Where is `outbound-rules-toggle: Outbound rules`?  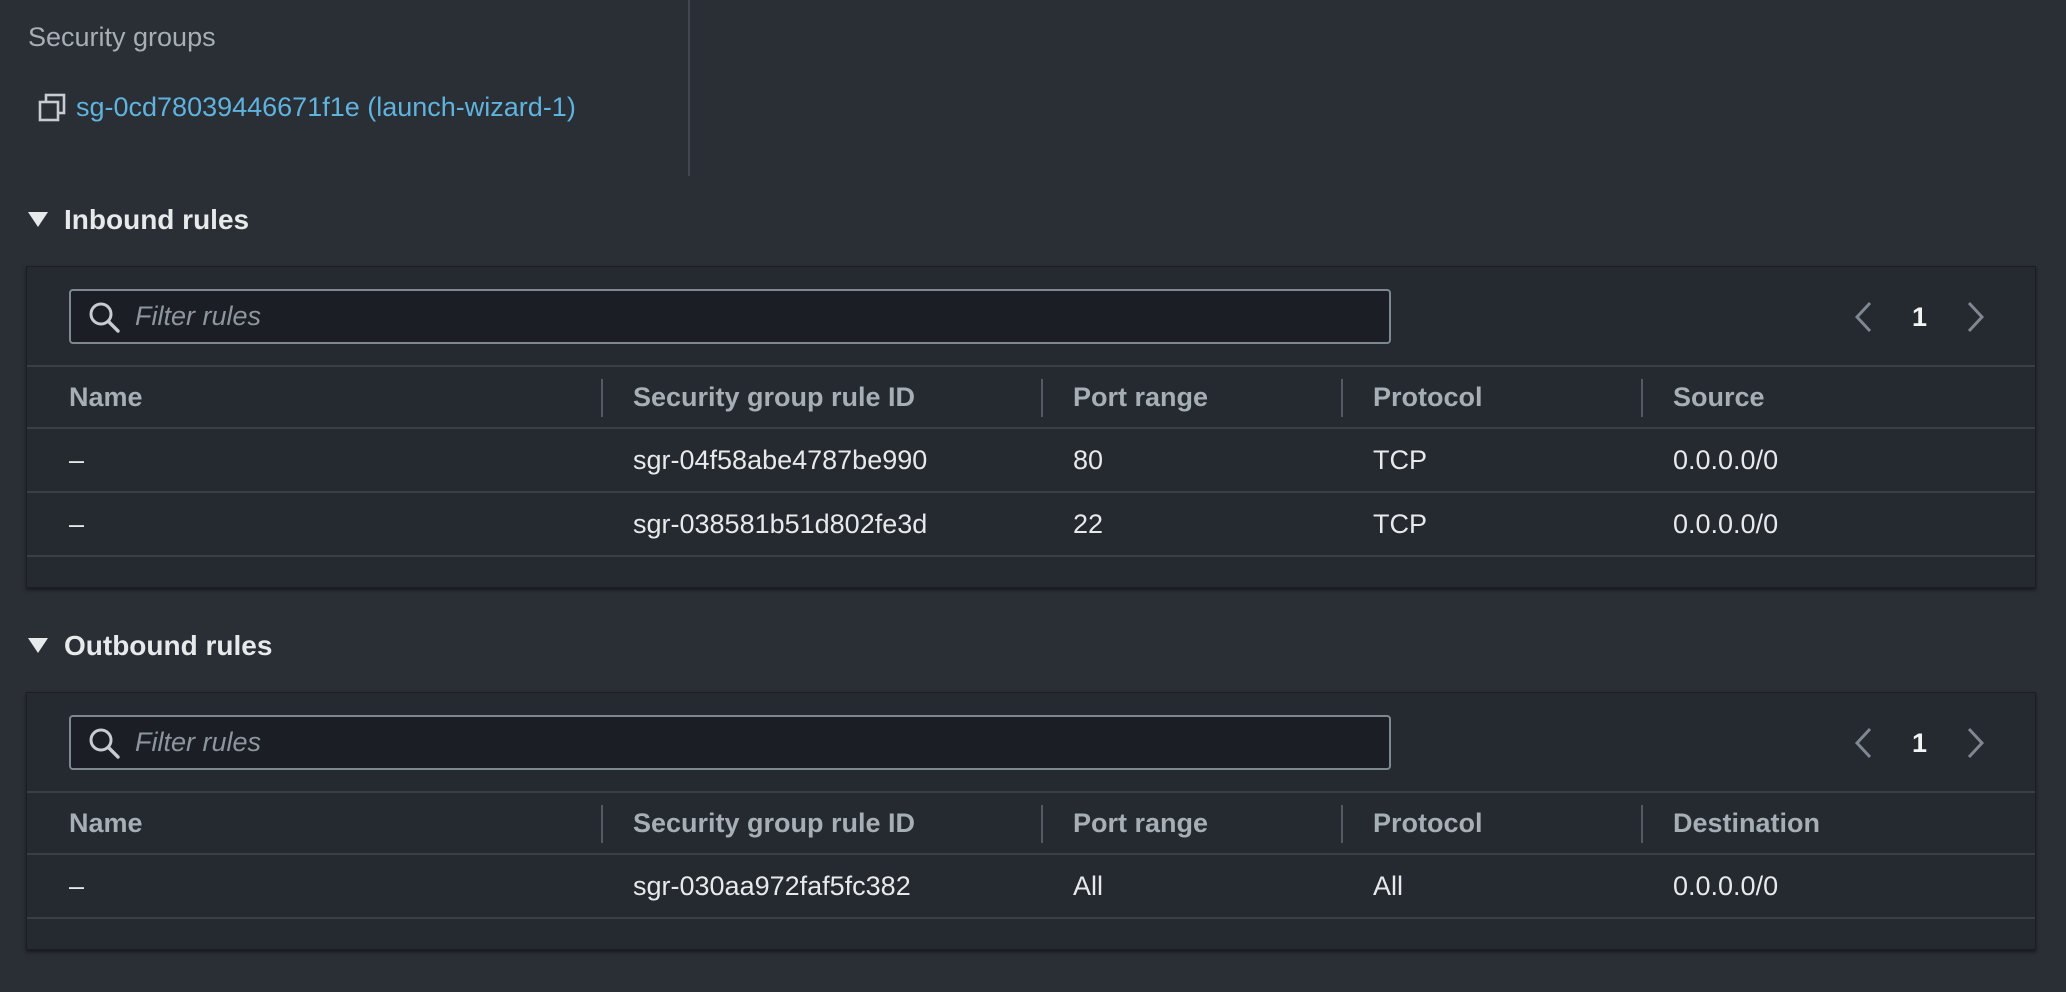 outbound-rules-toggle: Outbound rules is located at coordinates (150, 646).